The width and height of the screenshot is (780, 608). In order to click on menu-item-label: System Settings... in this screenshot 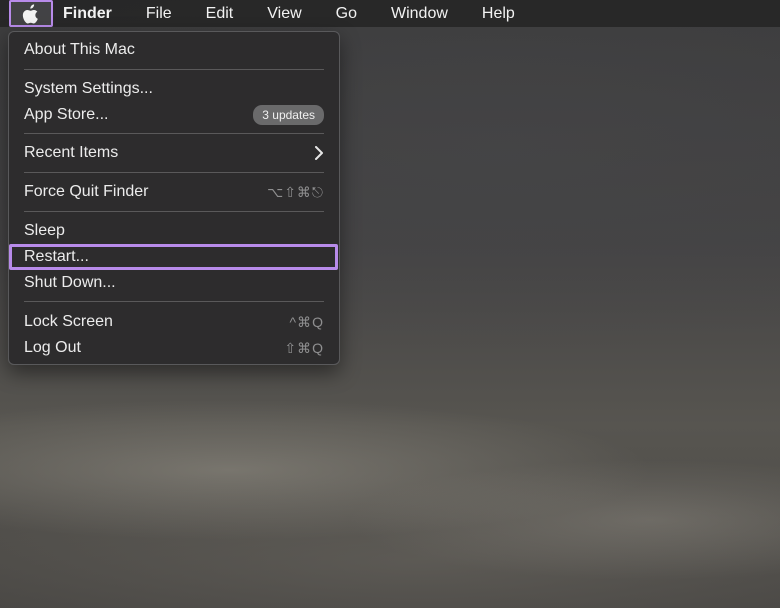, I will do `click(88, 88)`.